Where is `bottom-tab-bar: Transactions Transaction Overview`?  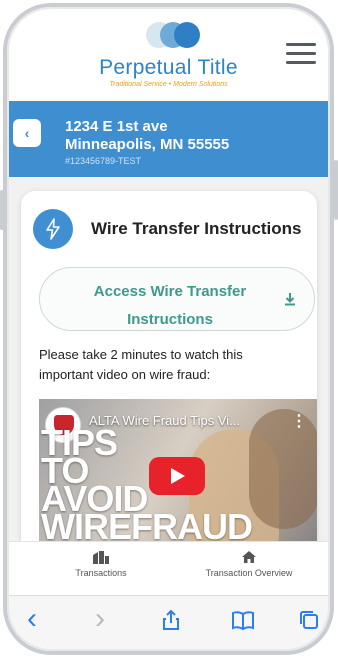 bottom-tab-bar: Transactions Transaction Overview is located at coordinates (168, 568).